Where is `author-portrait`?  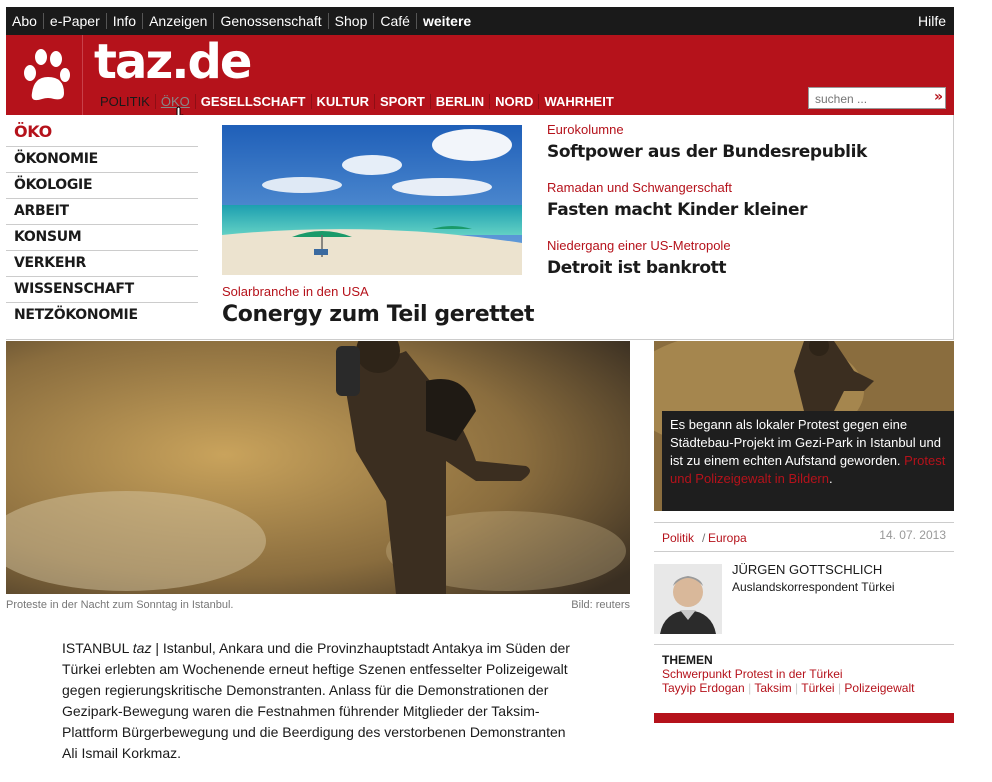 author-portrait is located at coordinates (688, 599).